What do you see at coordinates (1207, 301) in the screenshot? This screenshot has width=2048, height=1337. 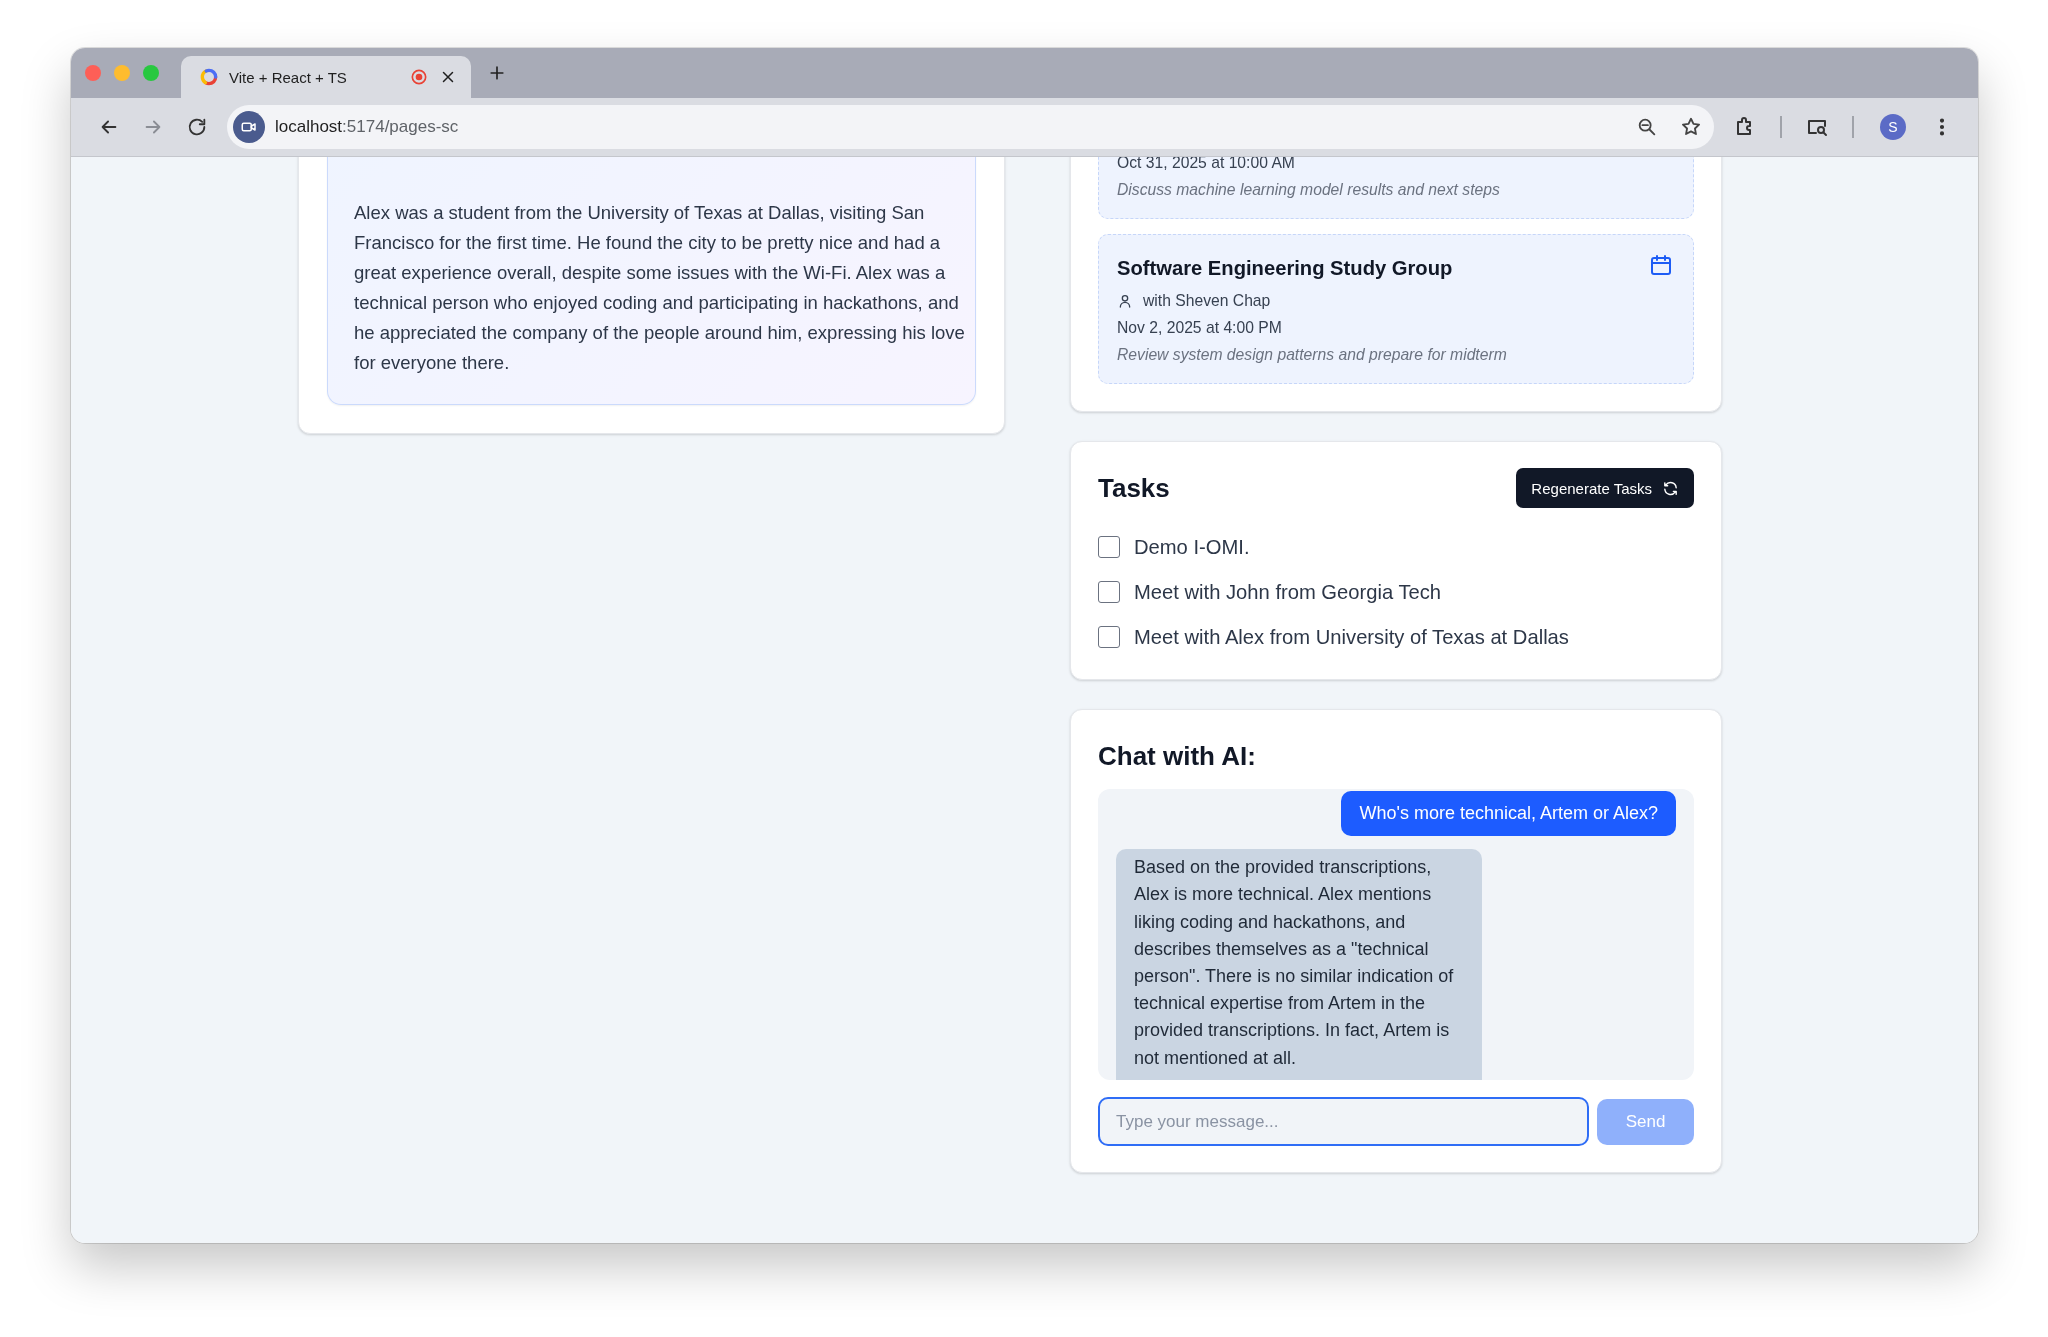 I see `meeting-attendee: with Sheven Chap` at bounding box center [1207, 301].